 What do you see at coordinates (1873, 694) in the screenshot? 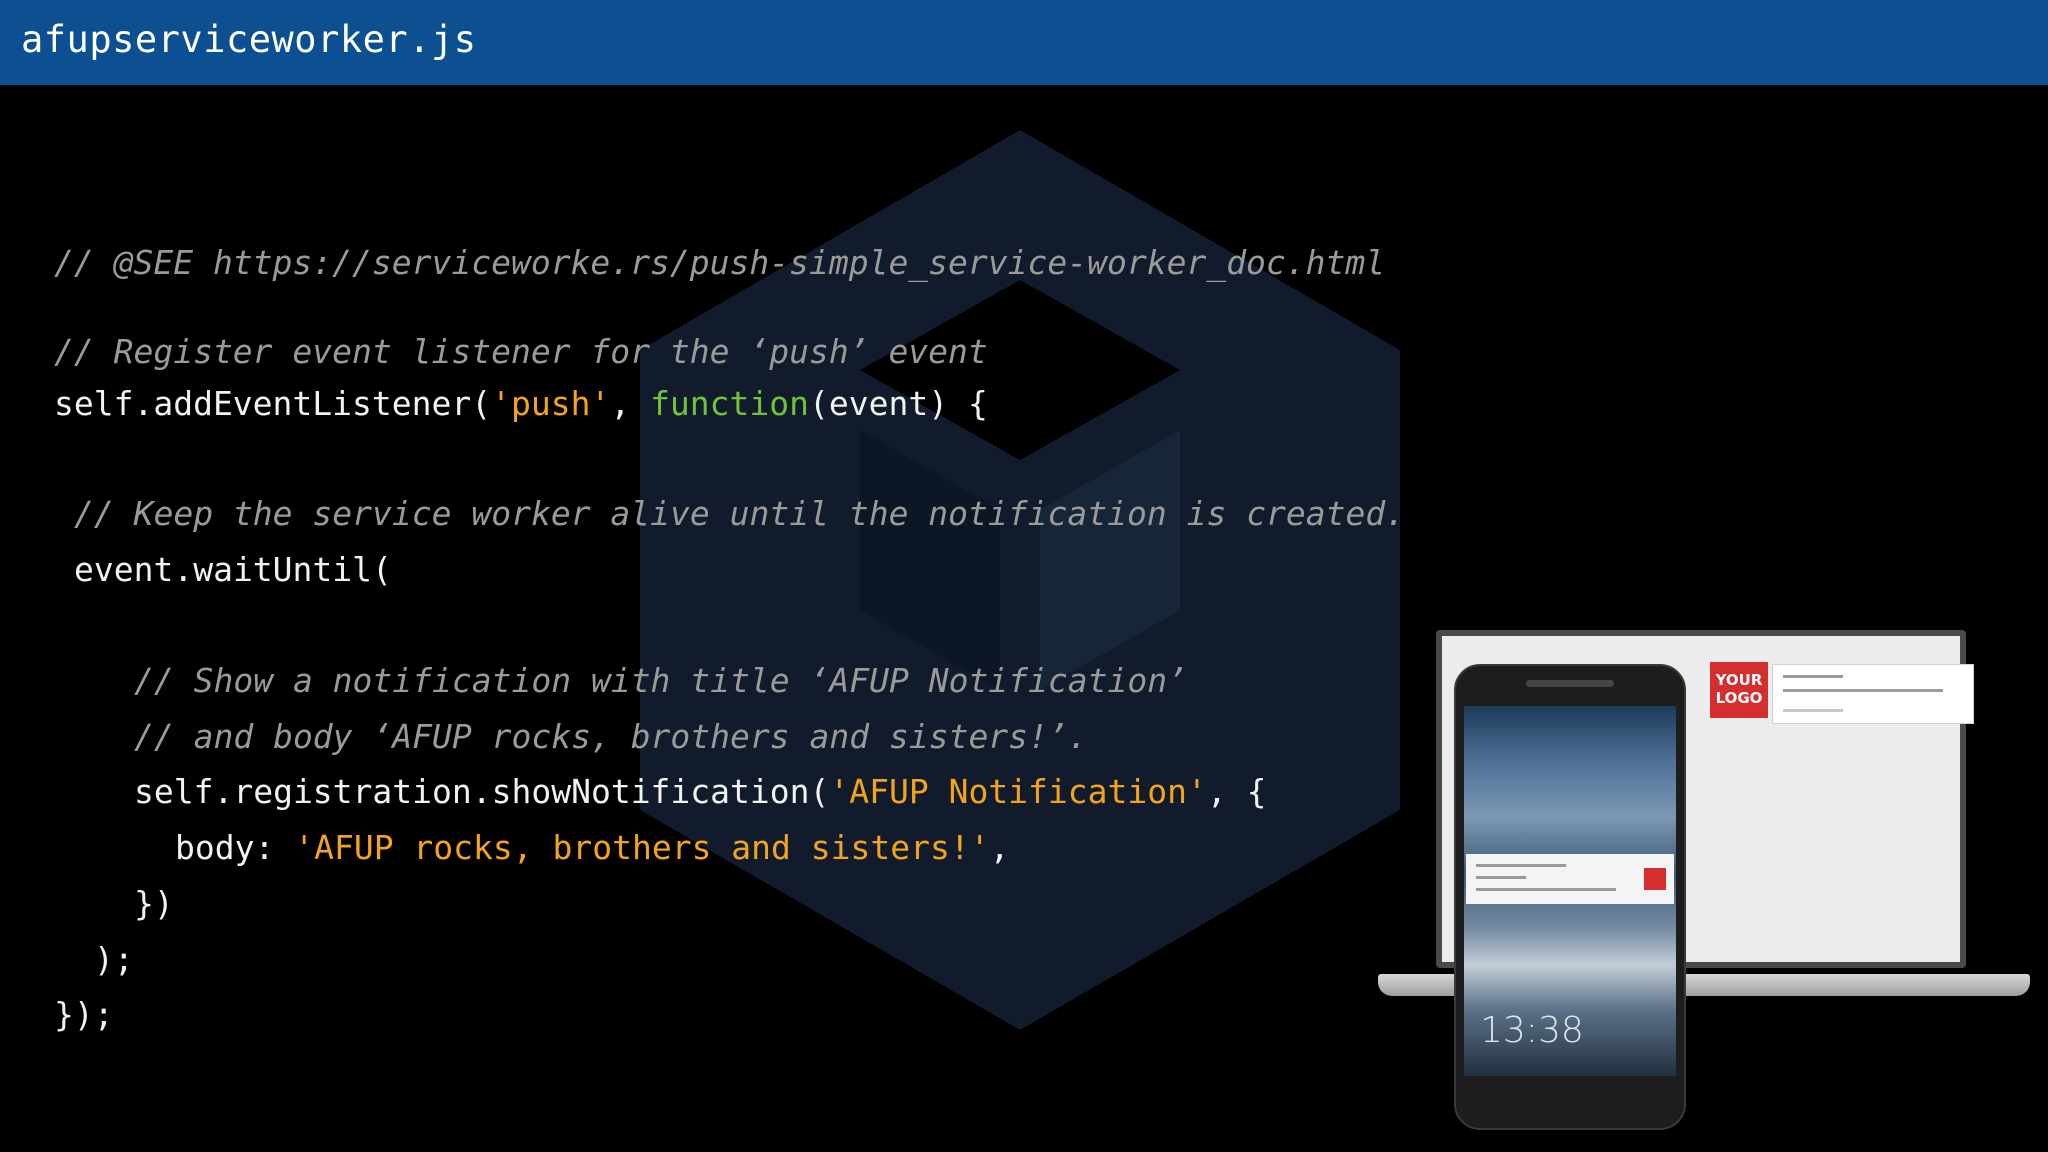
I see `desktop-notification` at bounding box center [1873, 694].